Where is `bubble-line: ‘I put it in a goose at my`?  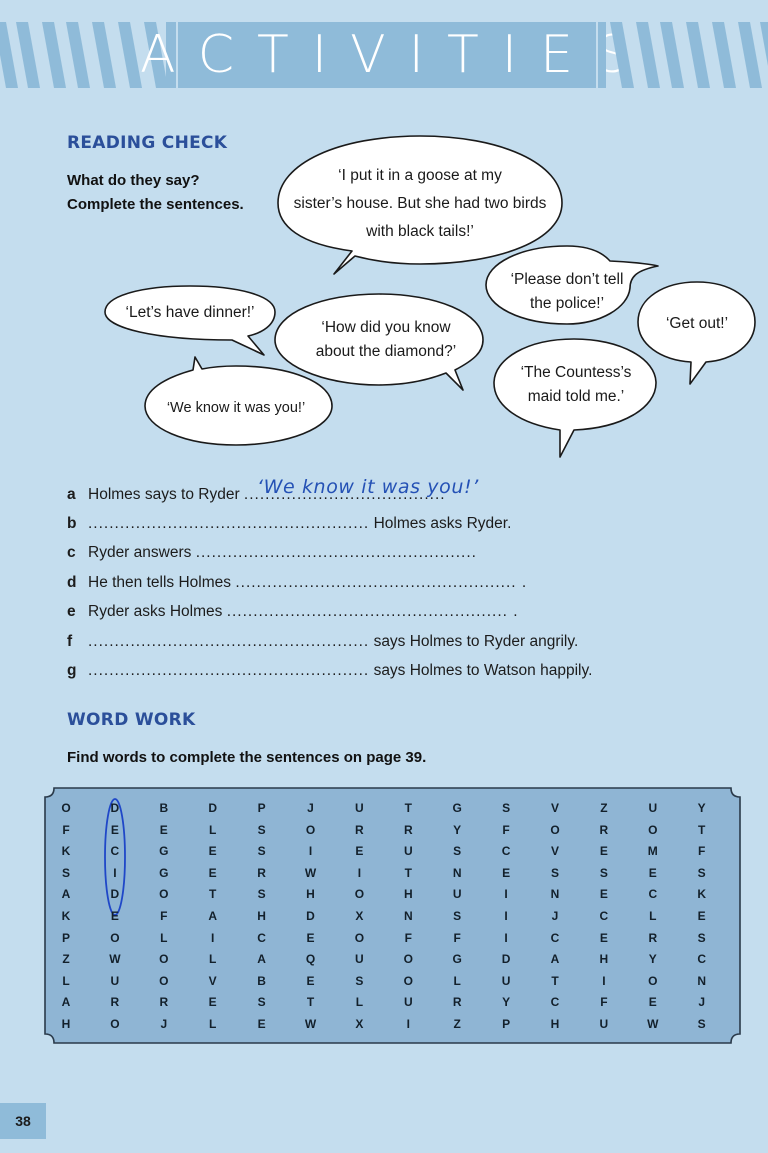
bubble-line: ‘I put it in a goose at my is located at coordinates (420, 175).